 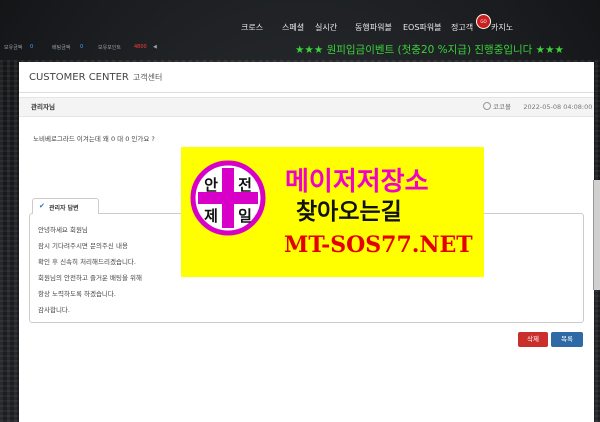 What do you see at coordinates (13, 48) in the screenshot?
I see `balance-label: 보유금액` at bounding box center [13, 48].